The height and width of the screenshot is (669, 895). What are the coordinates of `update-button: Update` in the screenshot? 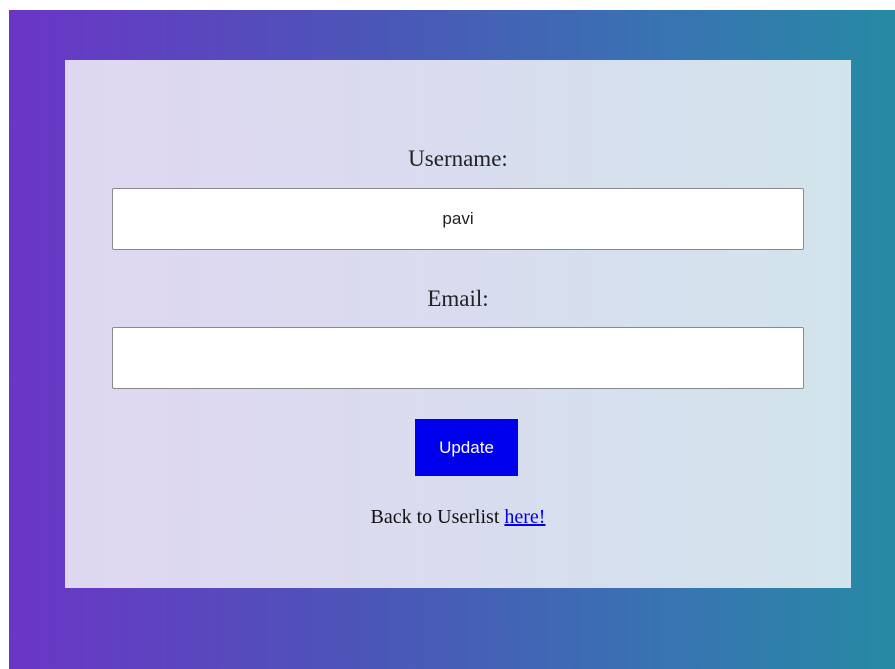 It's located at (466, 447).